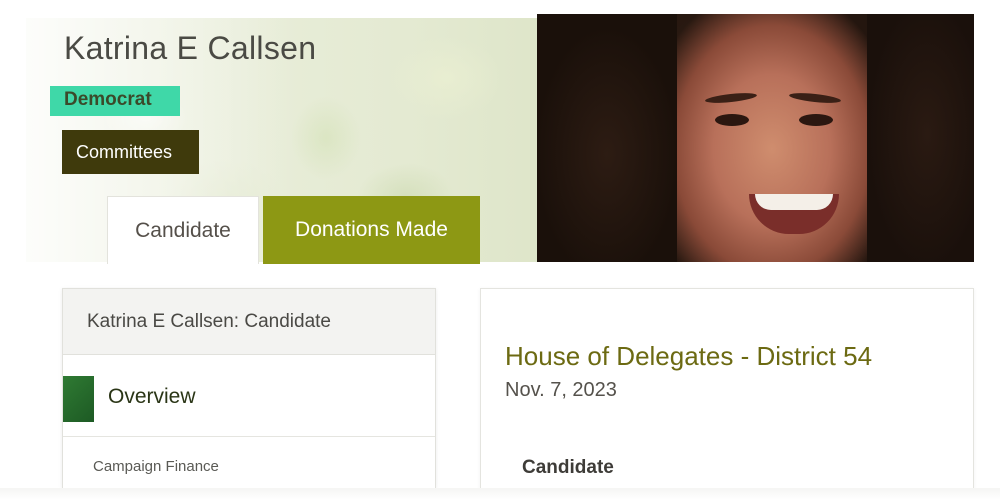 Image resolution: width=1000 pixels, height=500 pixels. What do you see at coordinates (689, 356) in the screenshot?
I see `race-title: House of Delegates - District 54` at bounding box center [689, 356].